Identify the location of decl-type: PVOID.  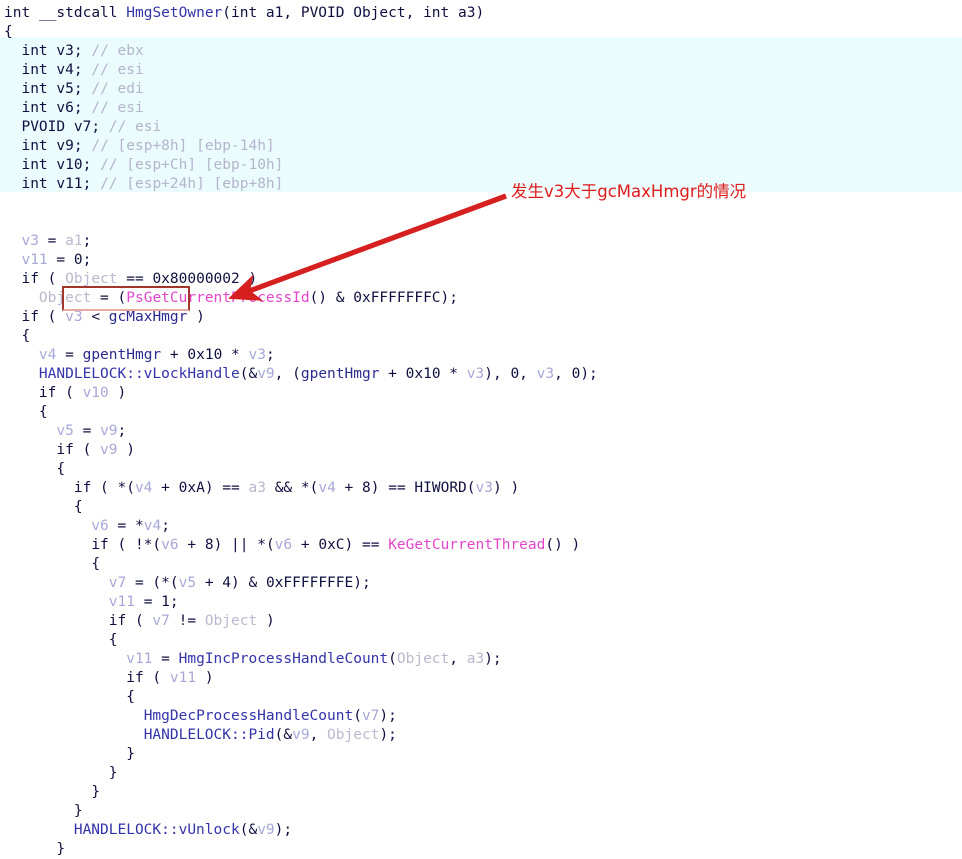
(43, 127).